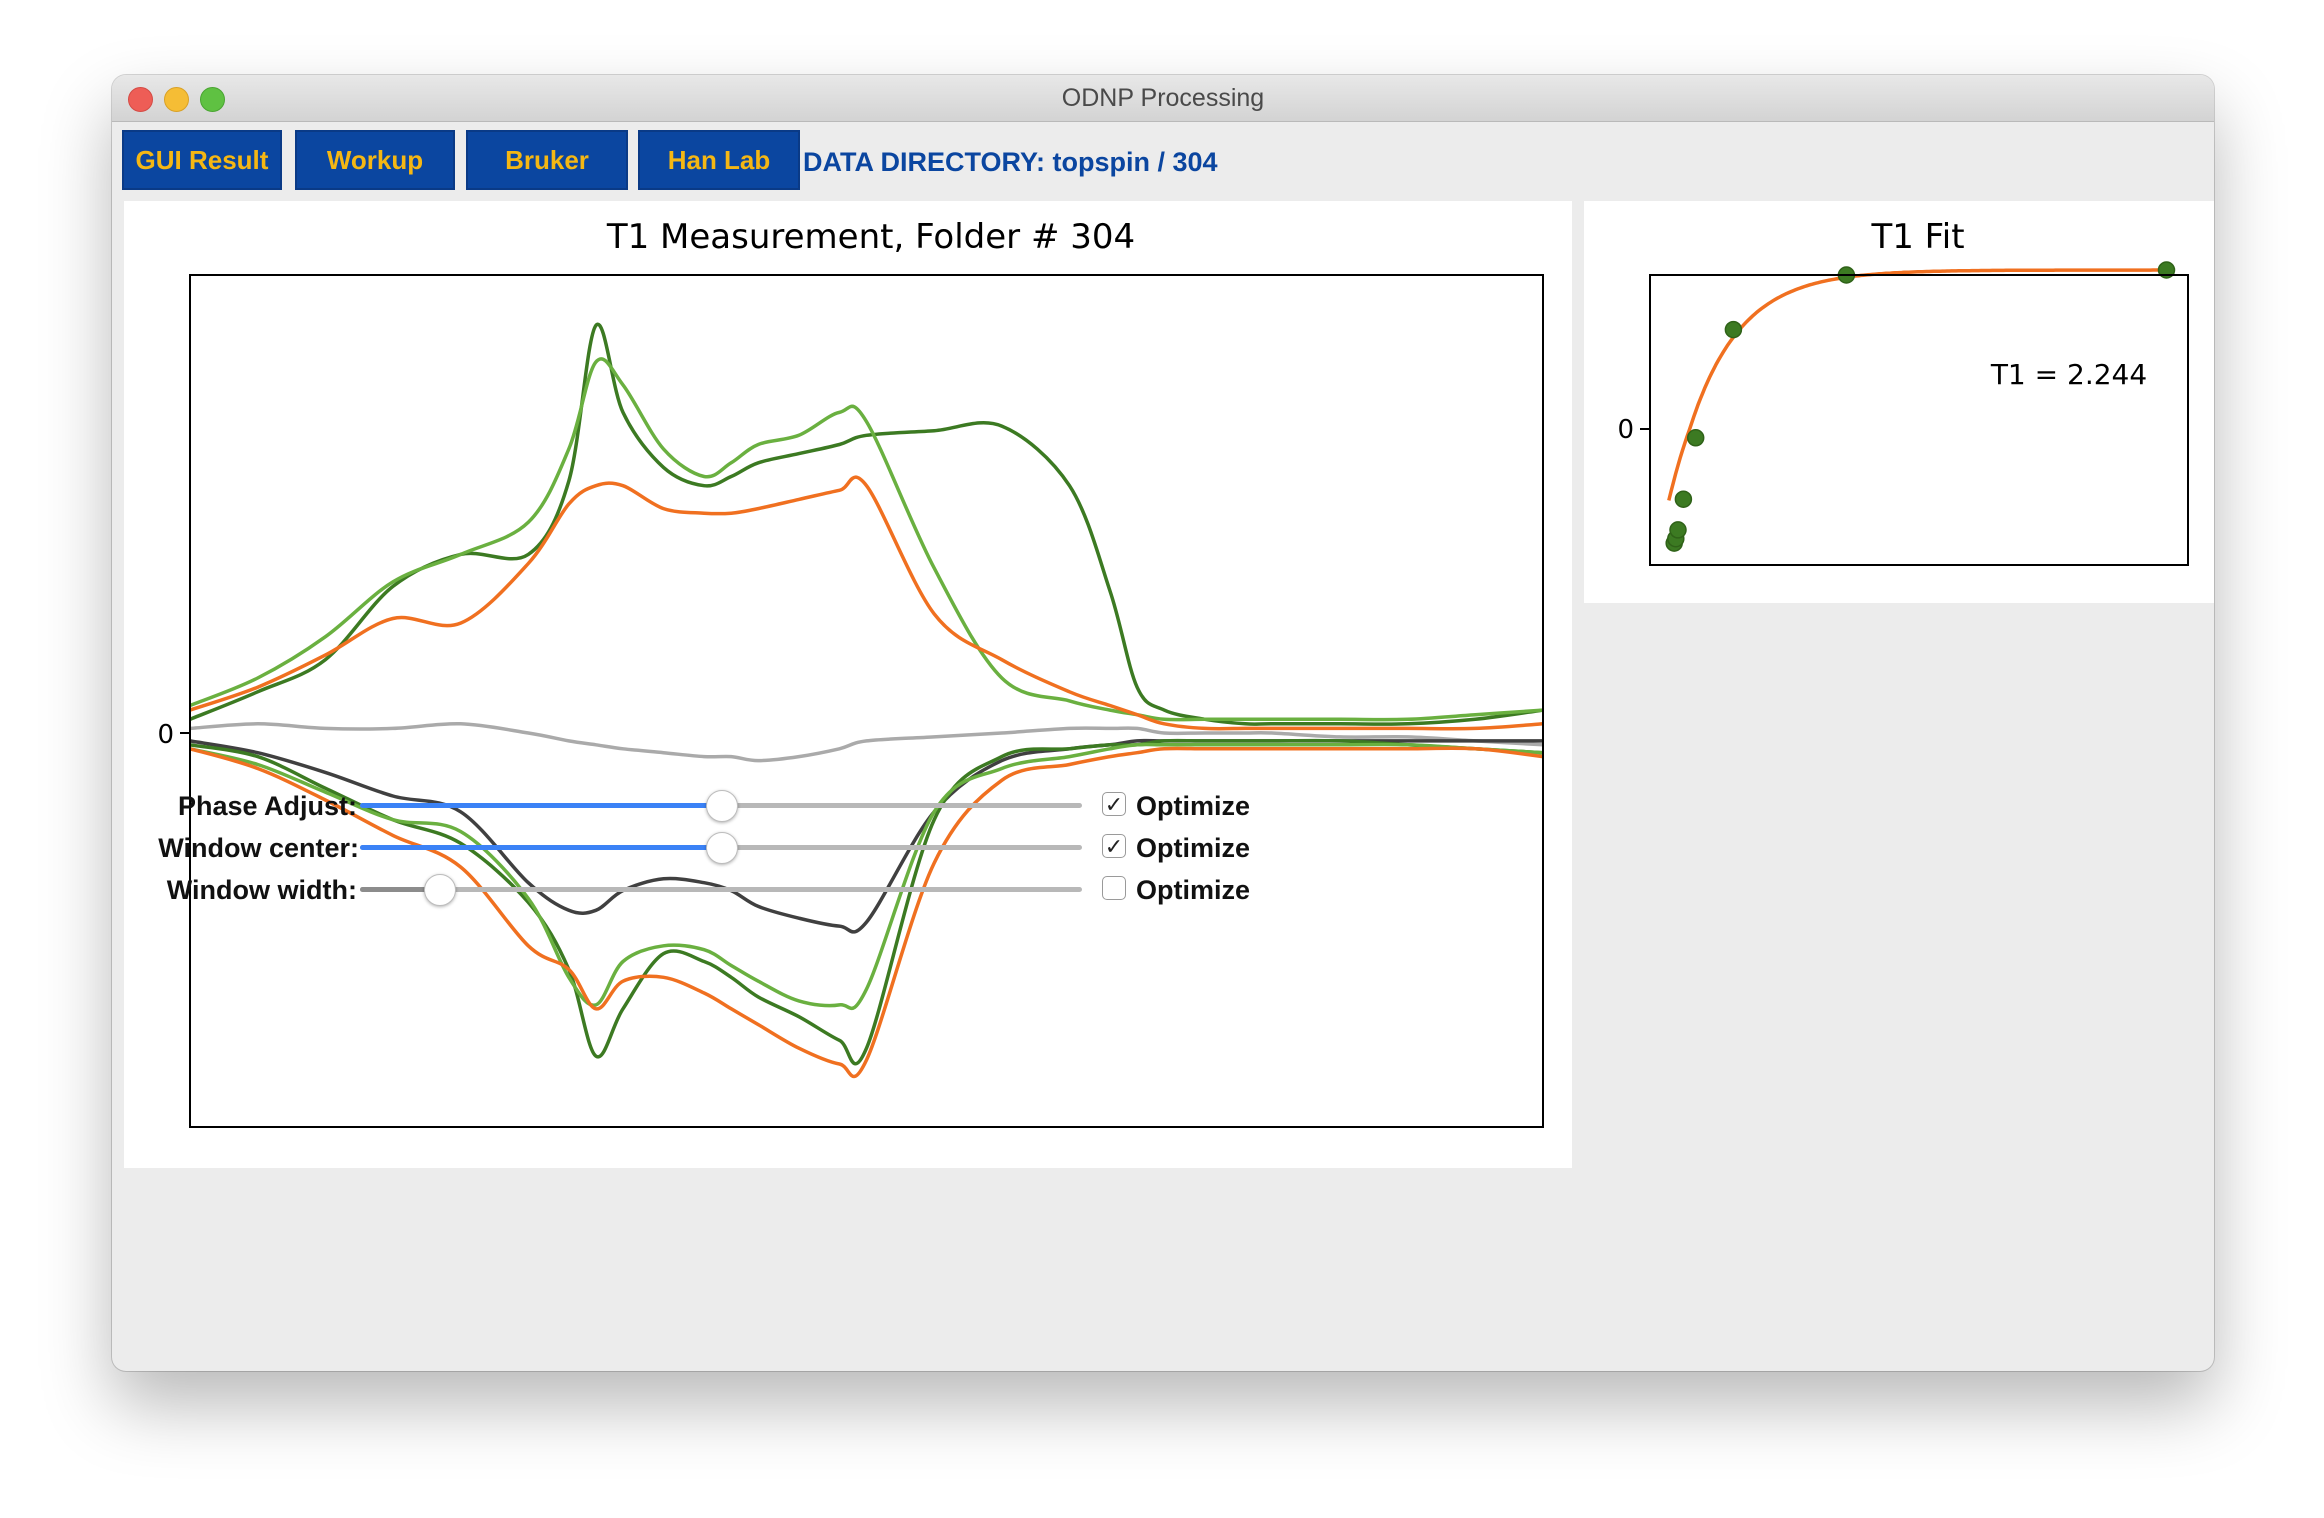  Describe the element at coordinates (165, 735) in the screenshot. I see `main-y-tick-label-0: 0` at that location.